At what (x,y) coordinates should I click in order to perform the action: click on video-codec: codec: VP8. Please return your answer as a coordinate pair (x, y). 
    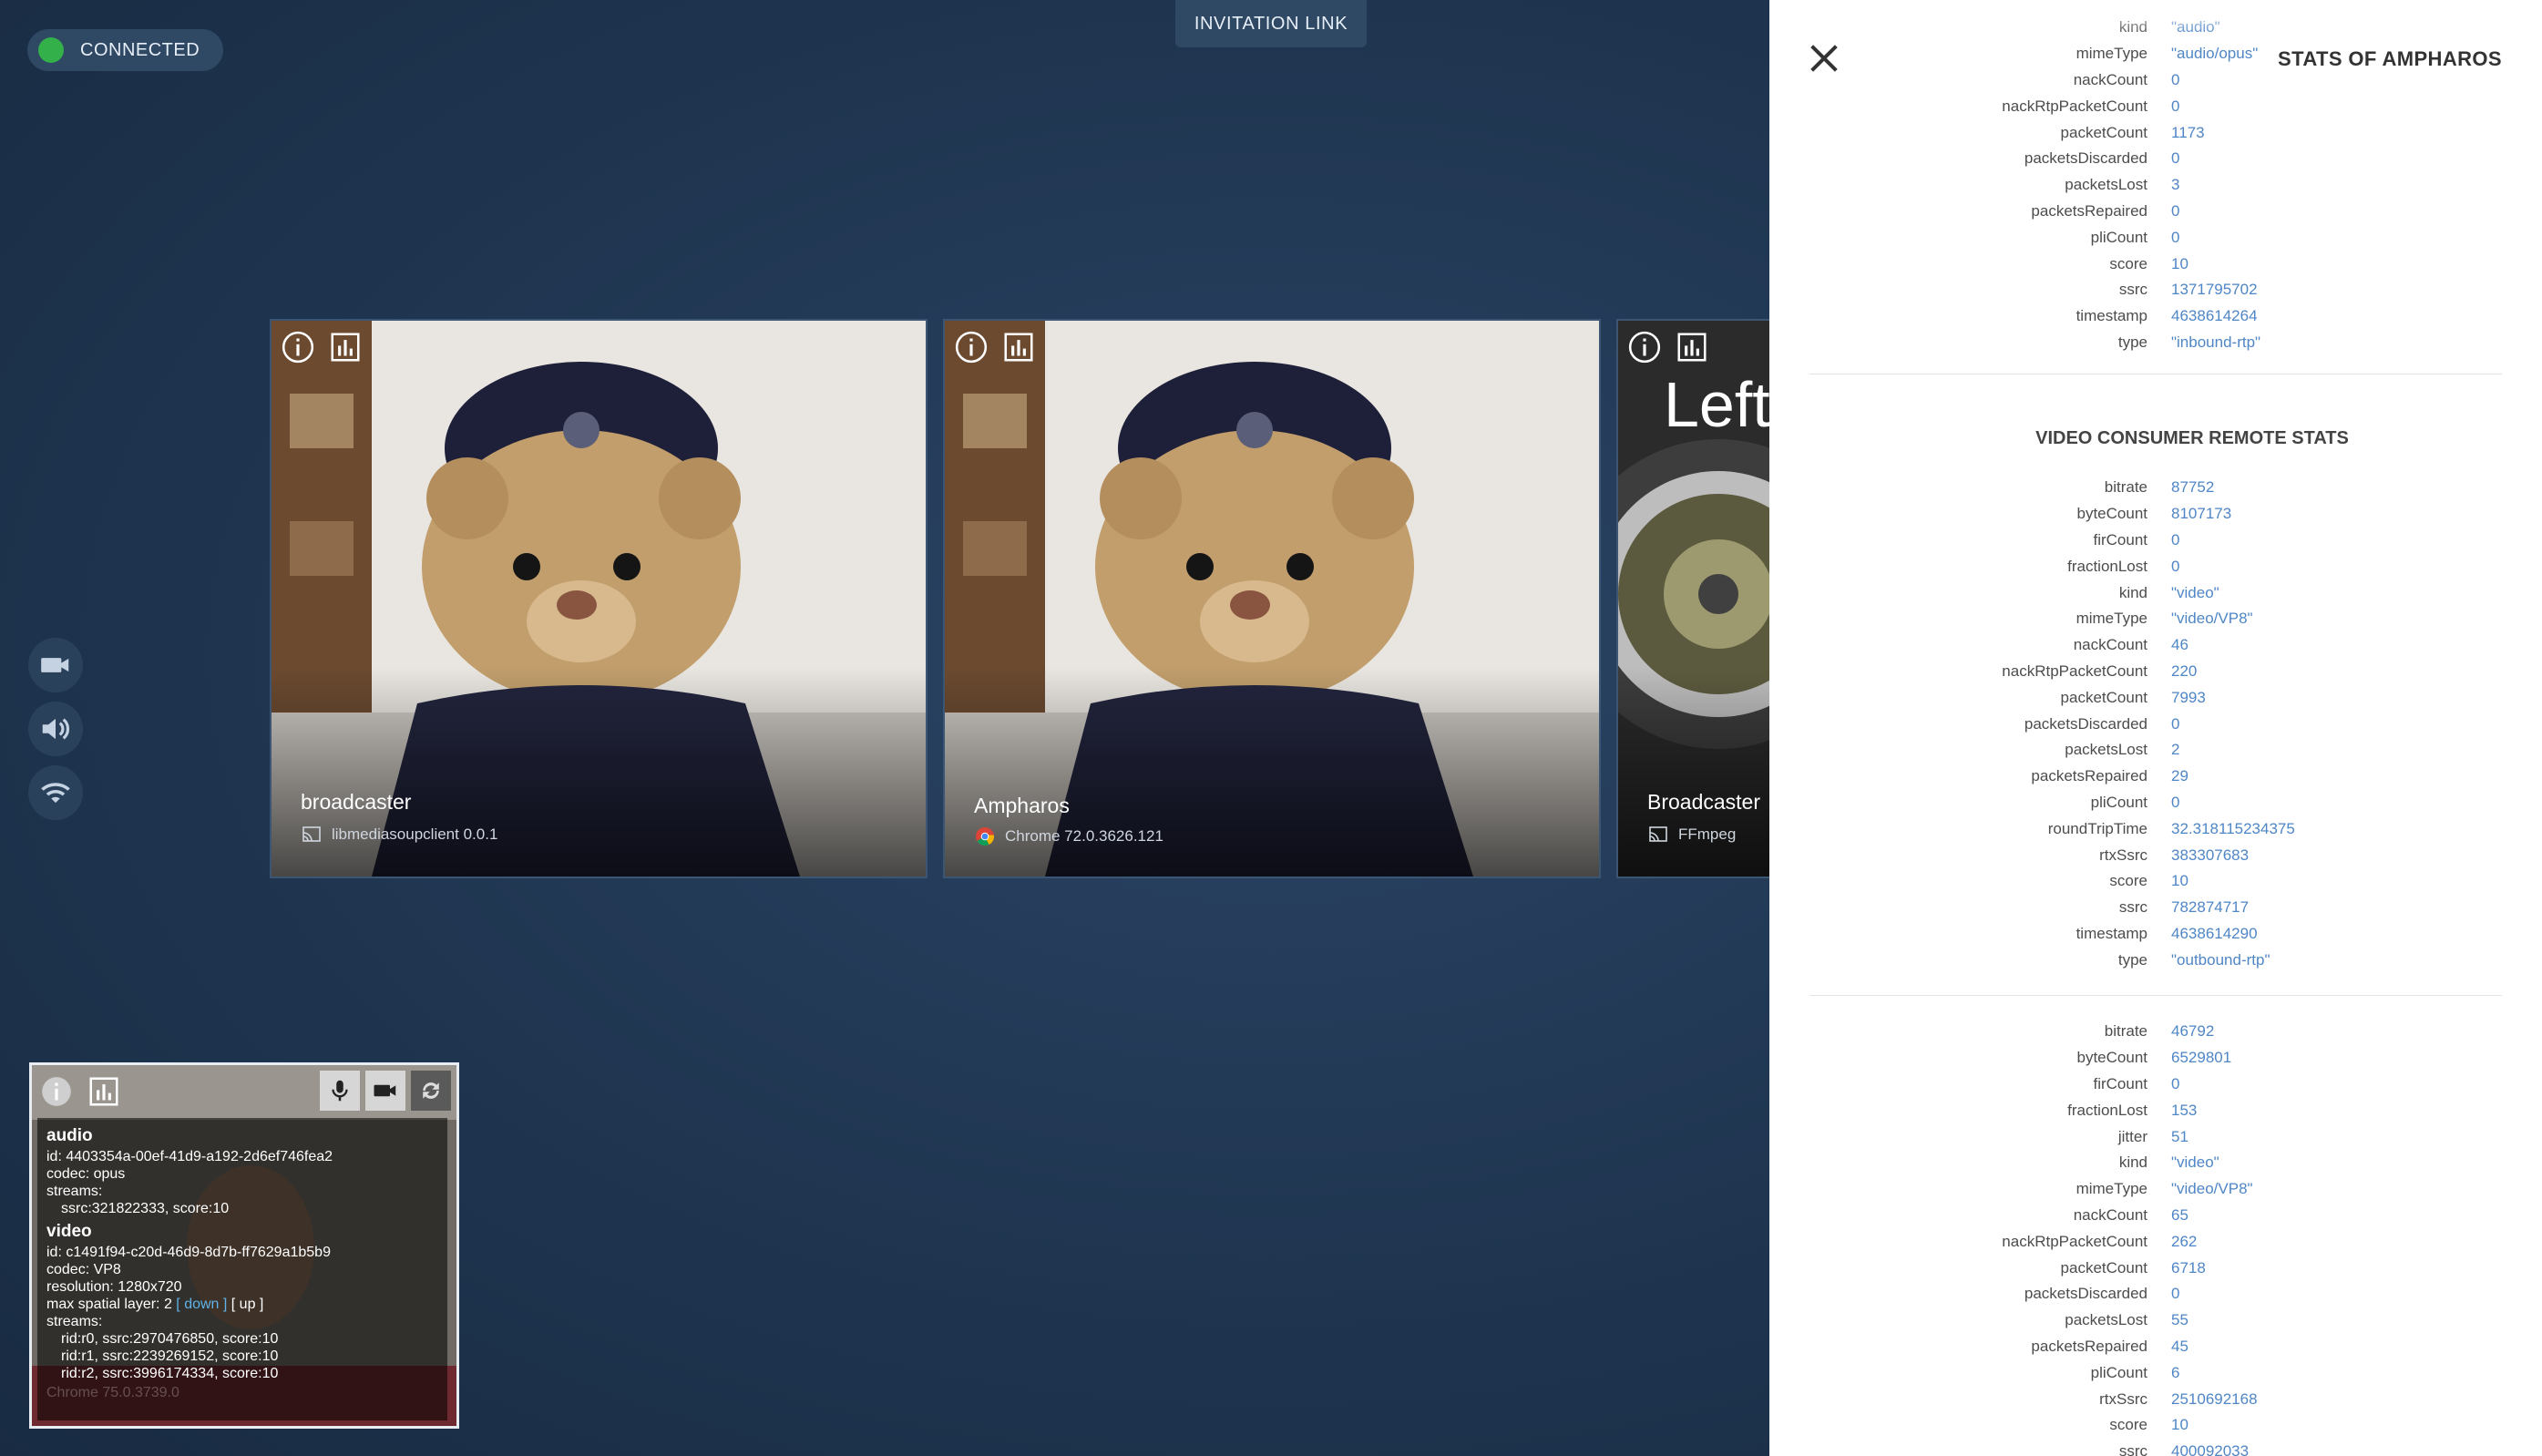
    Looking at the image, I should click on (83, 1269).